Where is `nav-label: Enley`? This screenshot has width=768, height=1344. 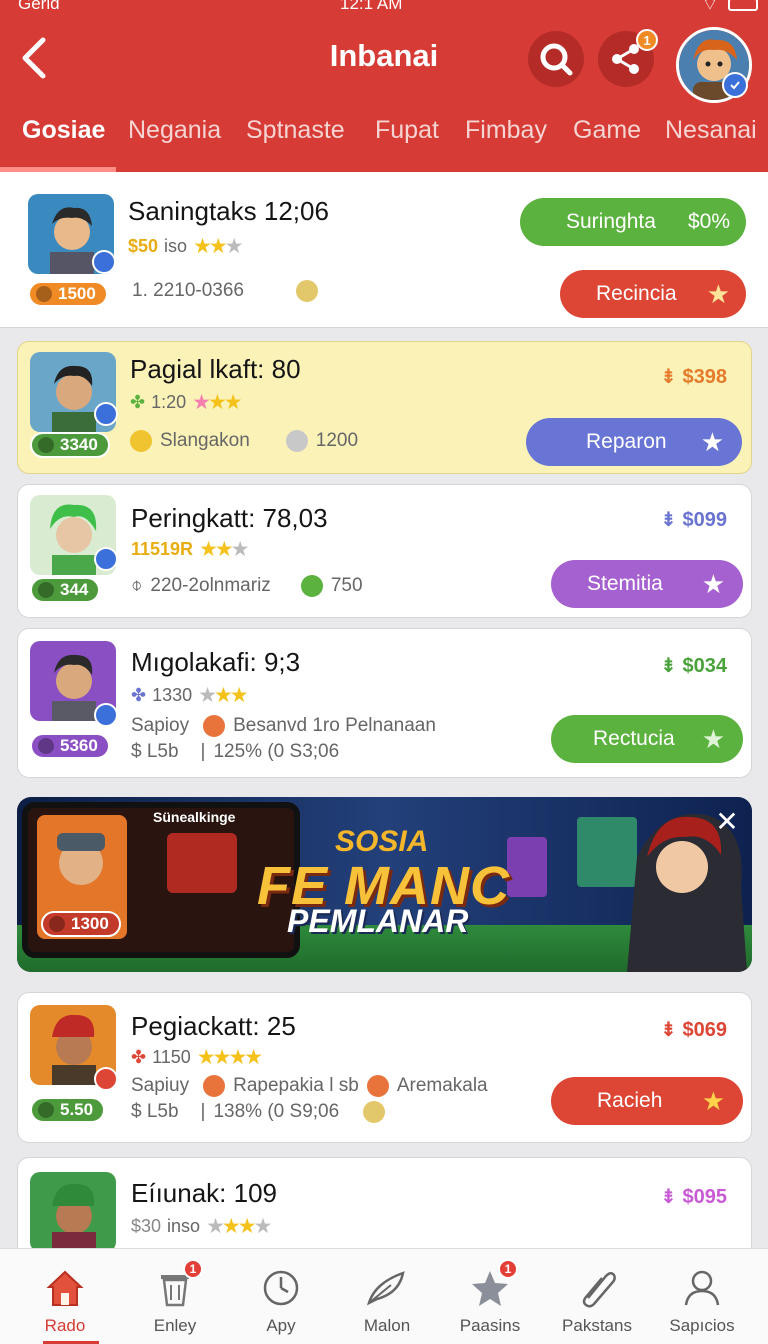 nav-label: Enley is located at coordinates (175, 1325).